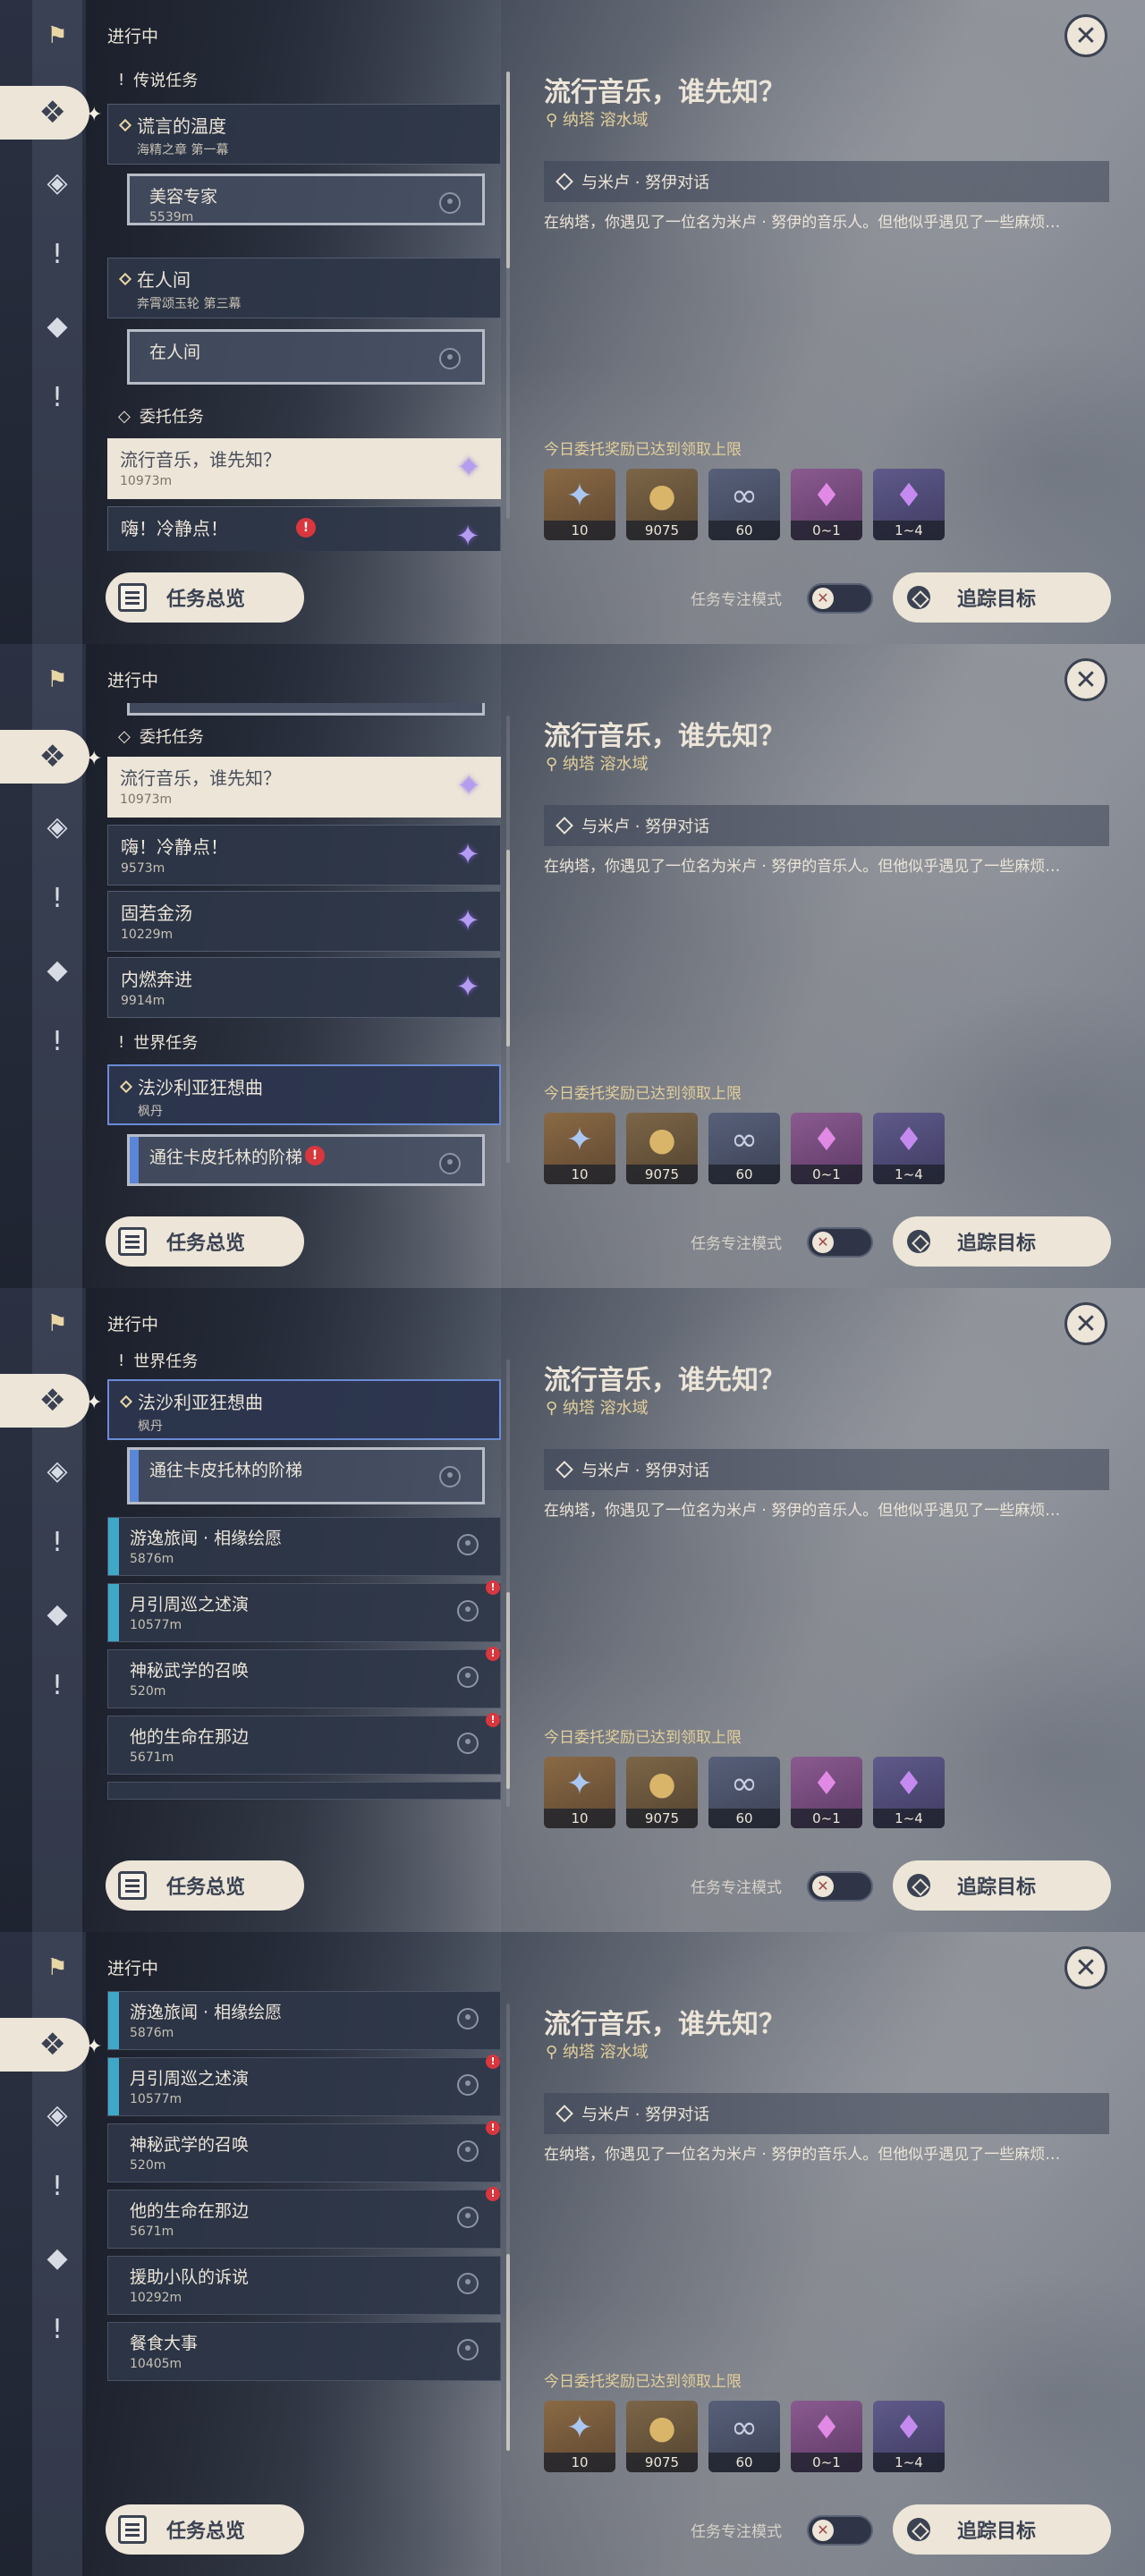 Image resolution: width=1145 pixels, height=2576 pixels. Describe the element at coordinates (304, 921) in the screenshot. I see `quest-card: 固若金汤 10229m ✦` at that location.